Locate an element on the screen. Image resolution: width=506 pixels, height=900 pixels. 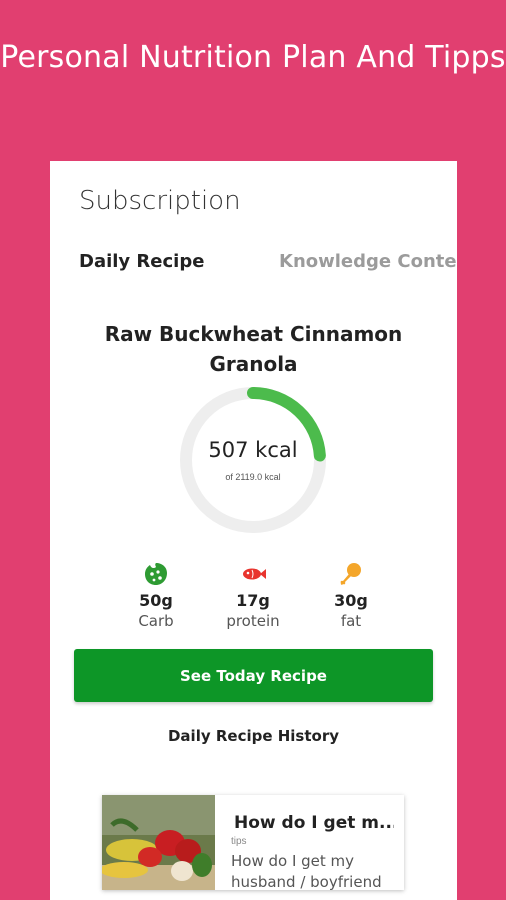
page-title: Subscription is located at coordinates (160, 201).